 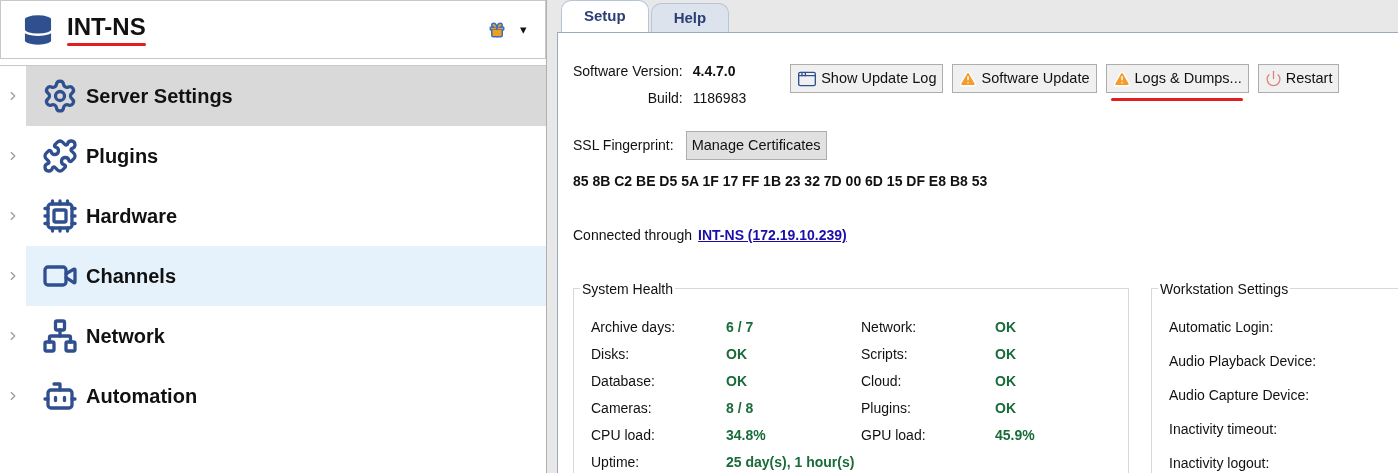 What do you see at coordinates (1240, 395) in the screenshot?
I see `setting-label: Audio Capture Device:` at bounding box center [1240, 395].